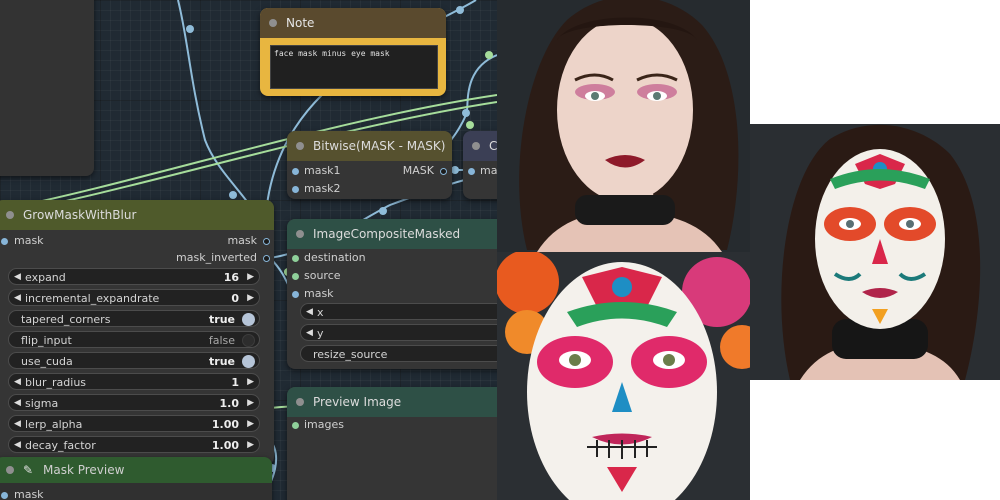 The image size is (1000, 500). Describe the element at coordinates (224, 241) in the screenshot. I see `output-mask: mask` at that location.